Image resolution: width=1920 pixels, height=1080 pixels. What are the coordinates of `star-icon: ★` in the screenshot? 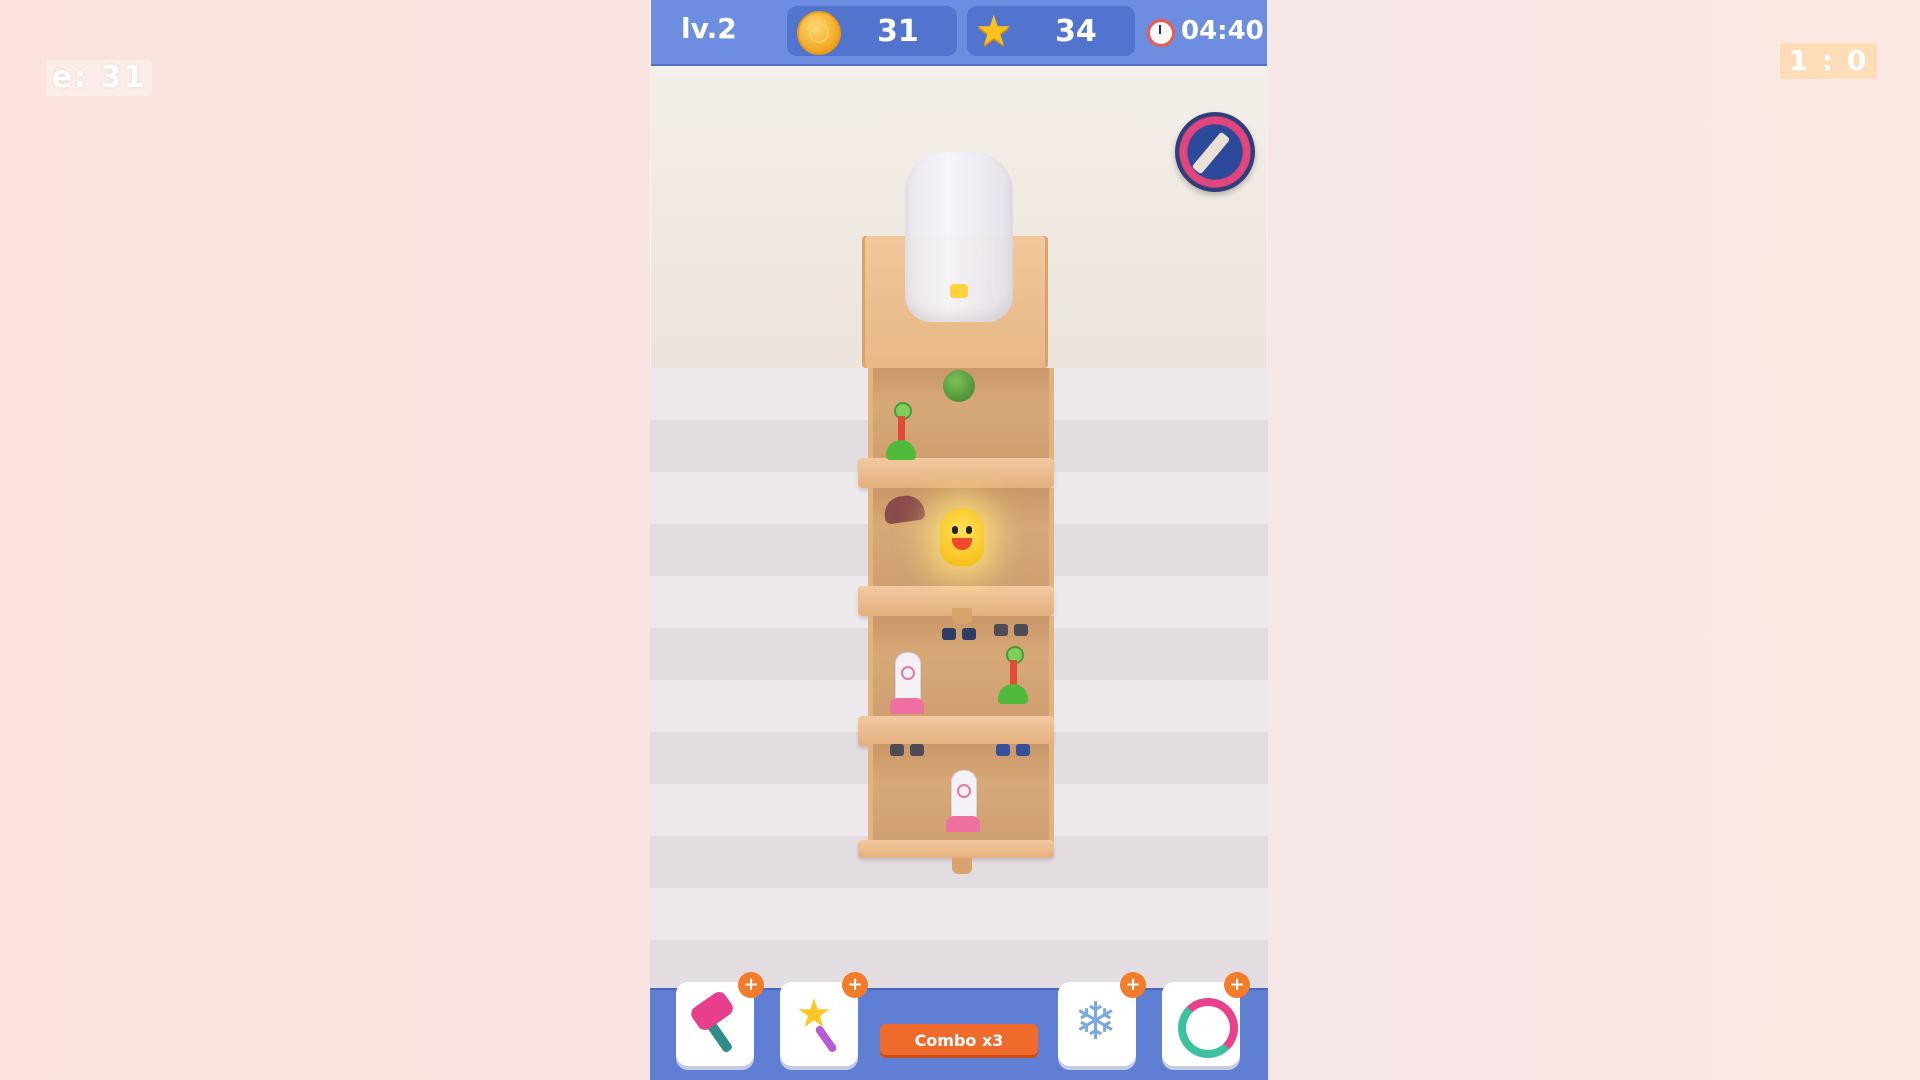 It's located at (994, 30).